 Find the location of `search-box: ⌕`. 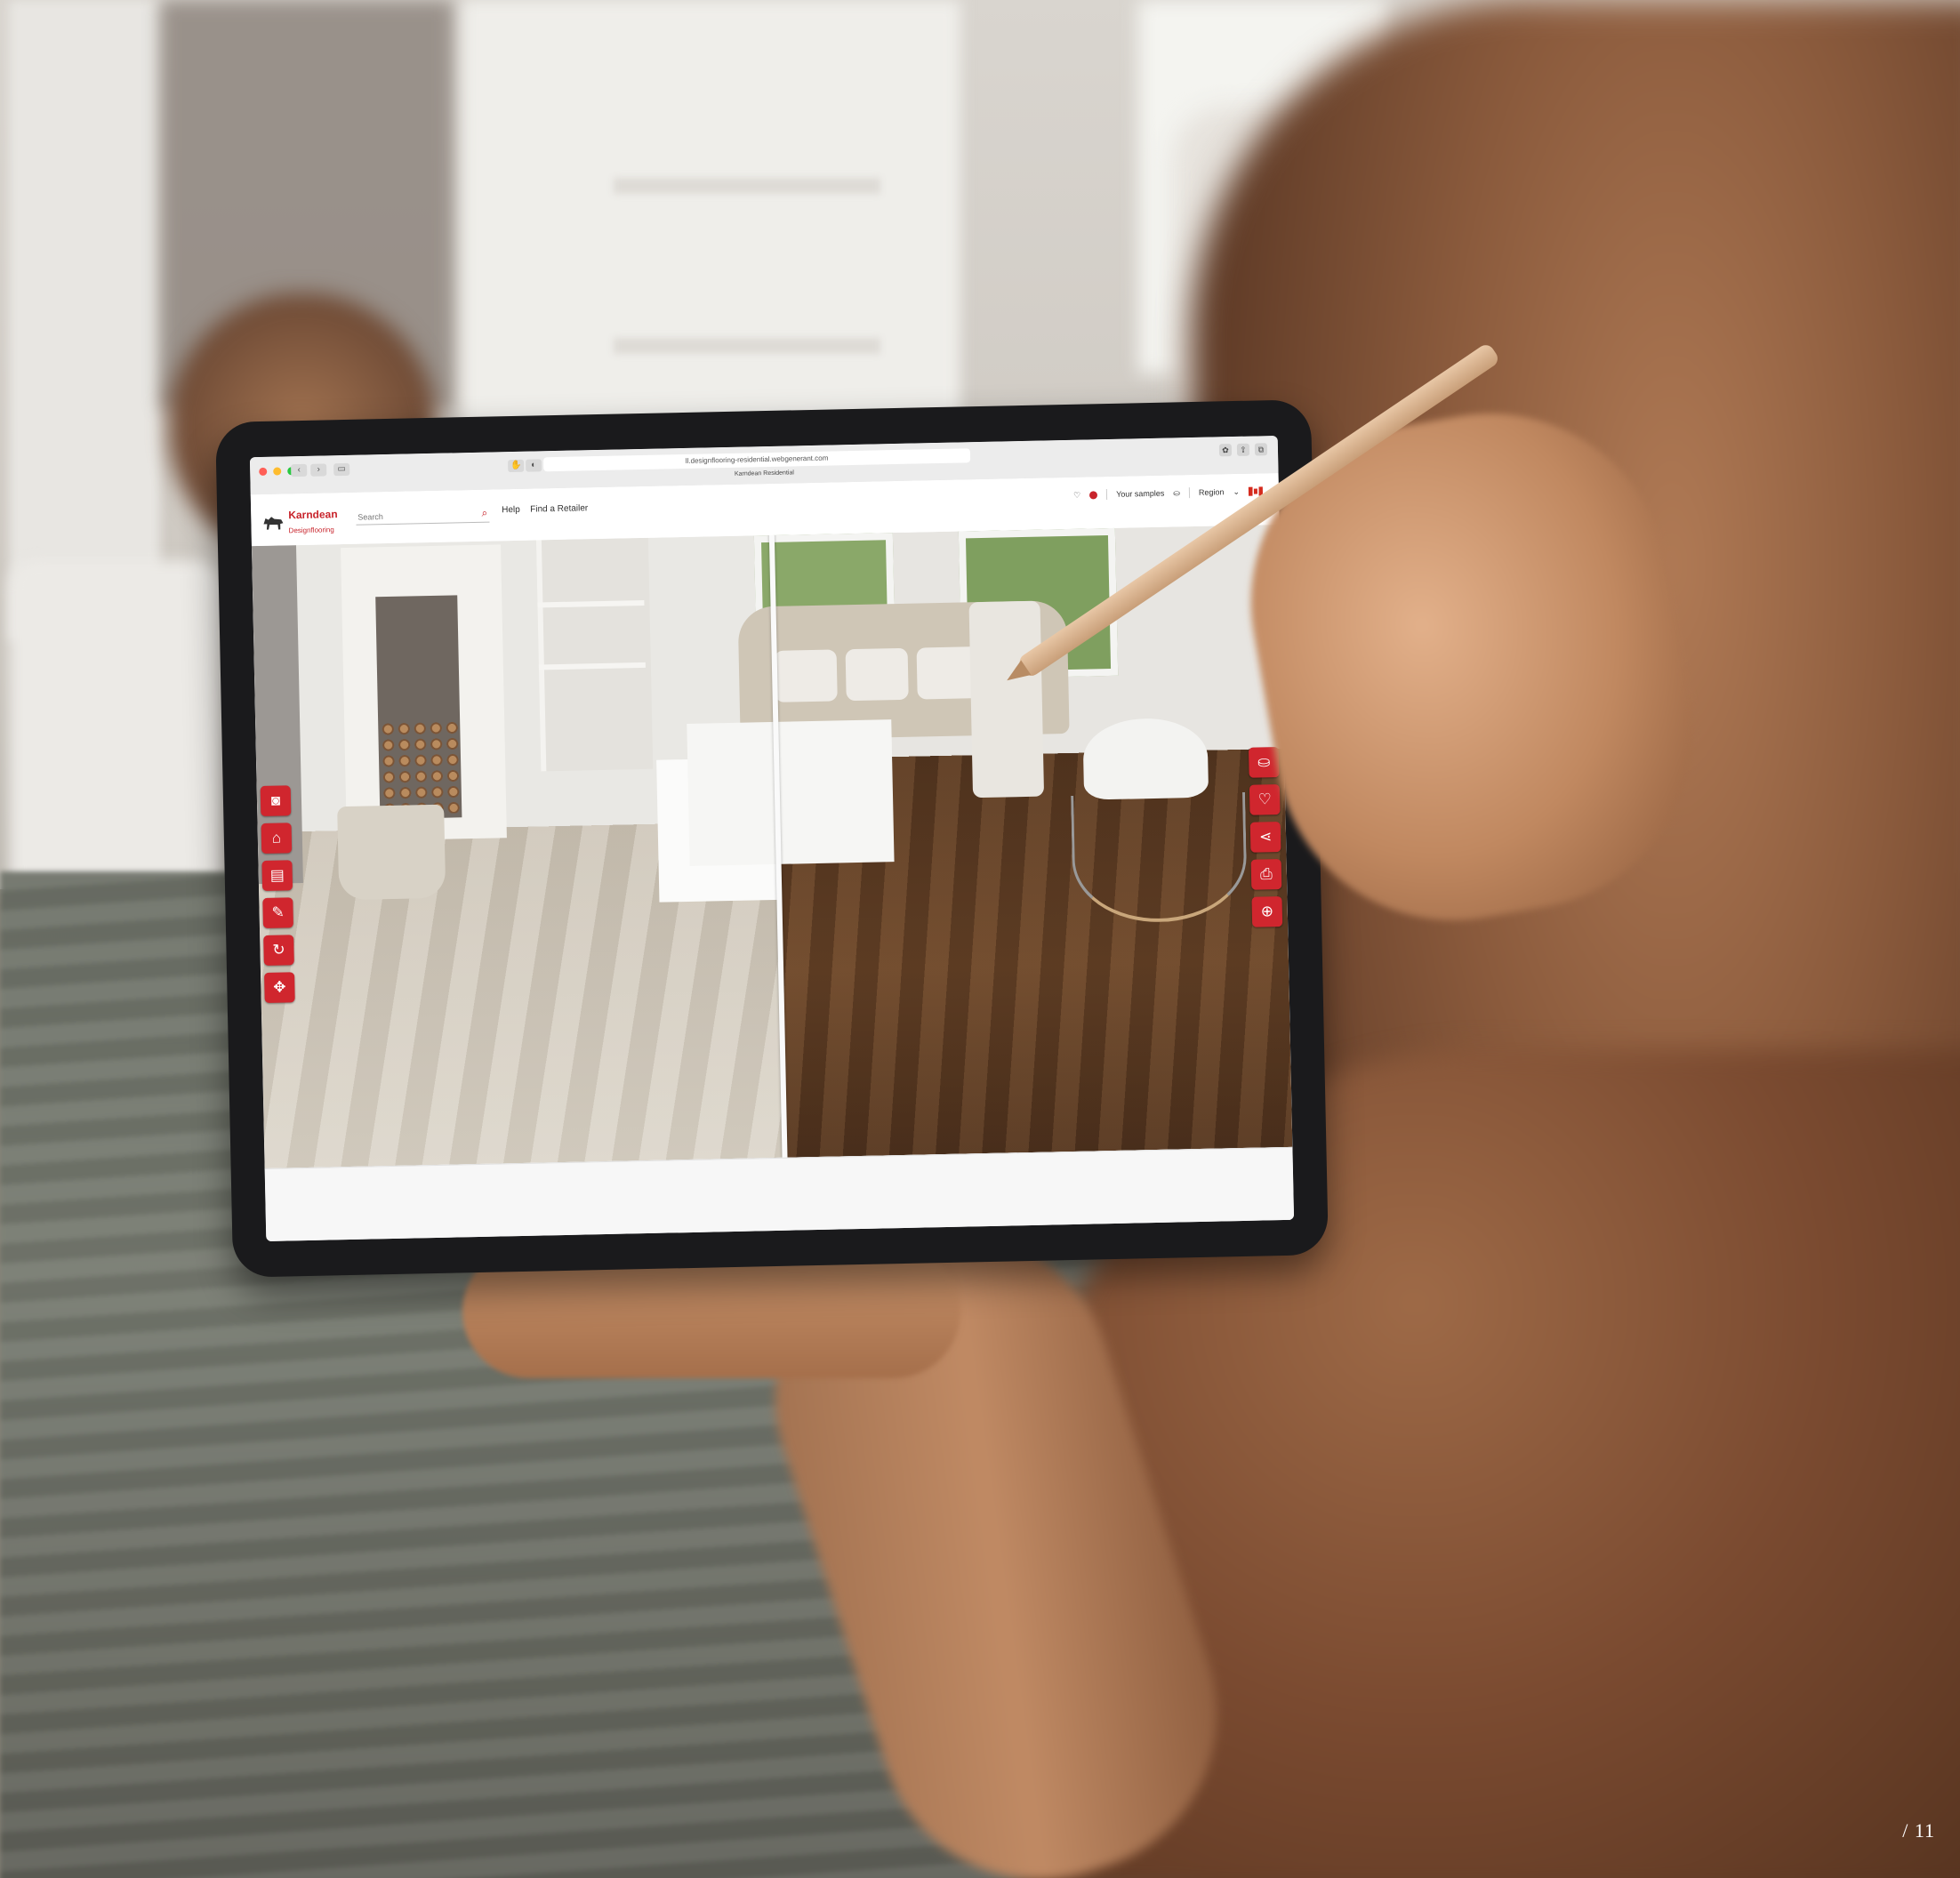

search-box: ⌕ is located at coordinates (423, 515).